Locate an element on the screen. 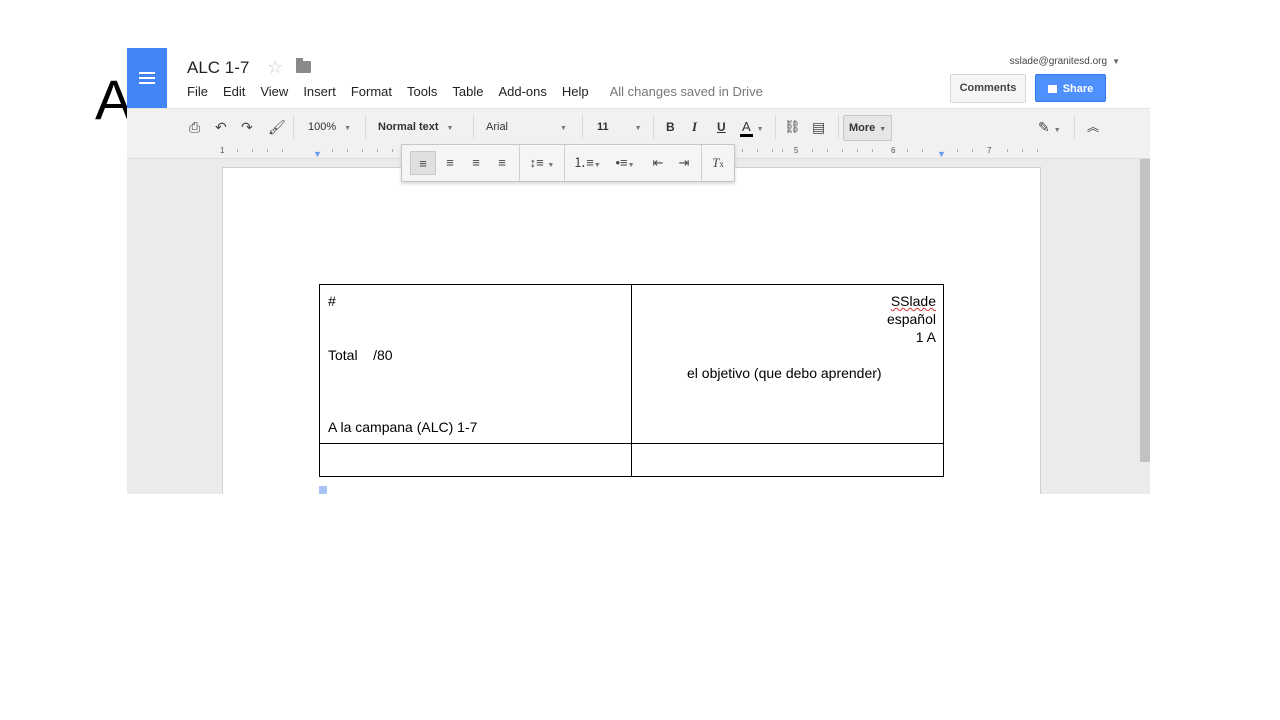 This screenshot has height=720, width=1280. menu-tools: Tools is located at coordinates (422, 91).